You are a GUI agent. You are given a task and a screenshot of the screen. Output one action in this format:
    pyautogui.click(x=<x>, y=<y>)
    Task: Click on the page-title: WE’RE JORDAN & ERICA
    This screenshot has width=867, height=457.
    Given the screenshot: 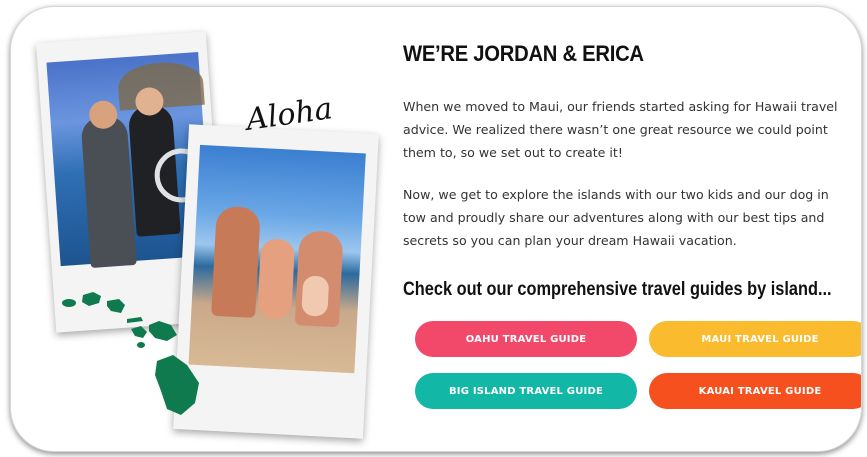 What is the action you would take?
    pyautogui.click(x=523, y=53)
    